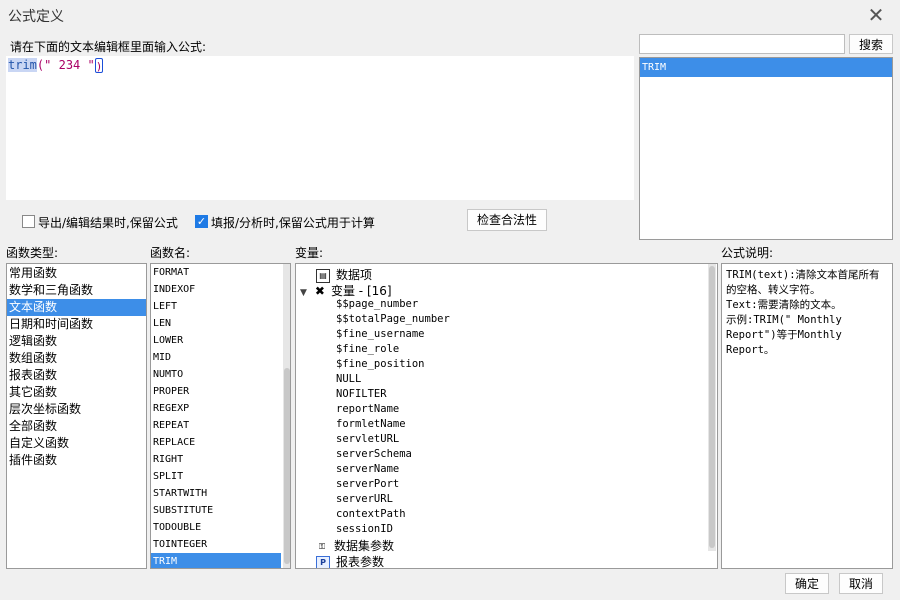  Describe the element at coordinates (220, 459) in the screenshot. I see `function-item: RIGHT` at that location.